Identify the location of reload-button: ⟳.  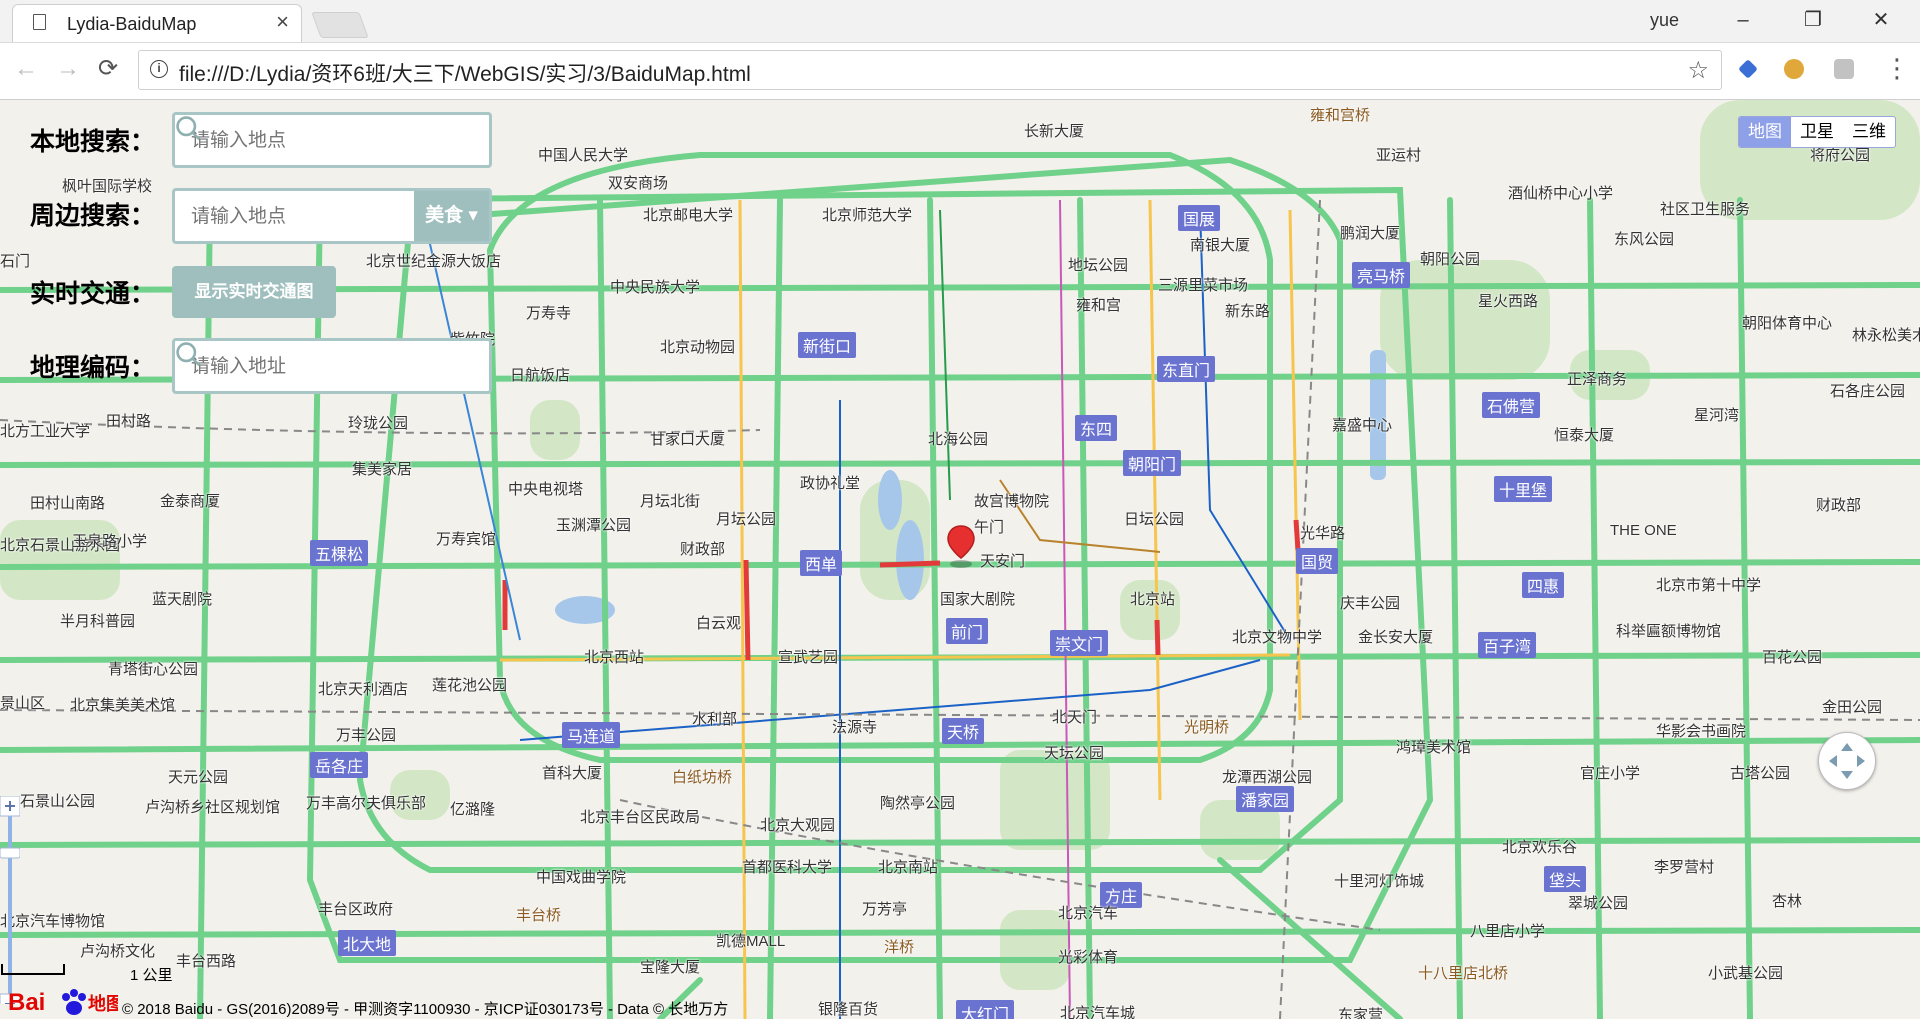
(108, 69).